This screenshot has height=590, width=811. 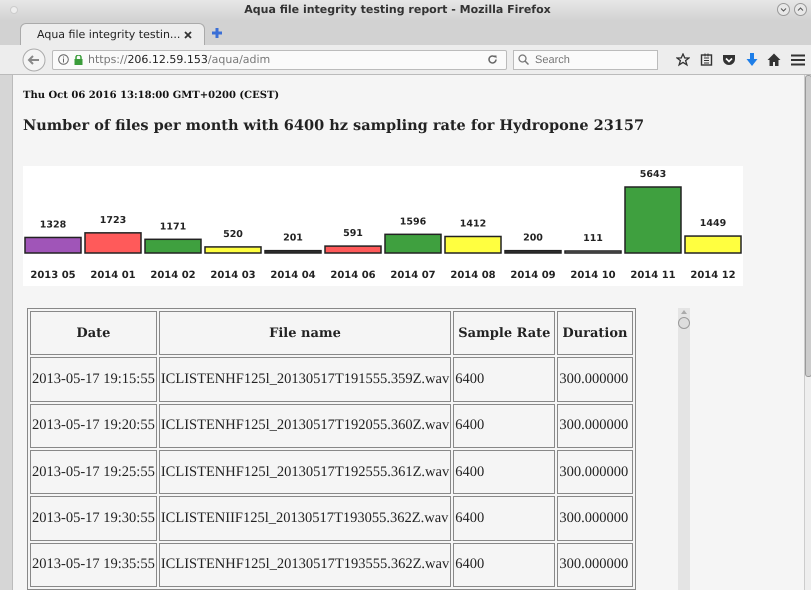 I want to click on home-icon, so click(x=774, y=59).